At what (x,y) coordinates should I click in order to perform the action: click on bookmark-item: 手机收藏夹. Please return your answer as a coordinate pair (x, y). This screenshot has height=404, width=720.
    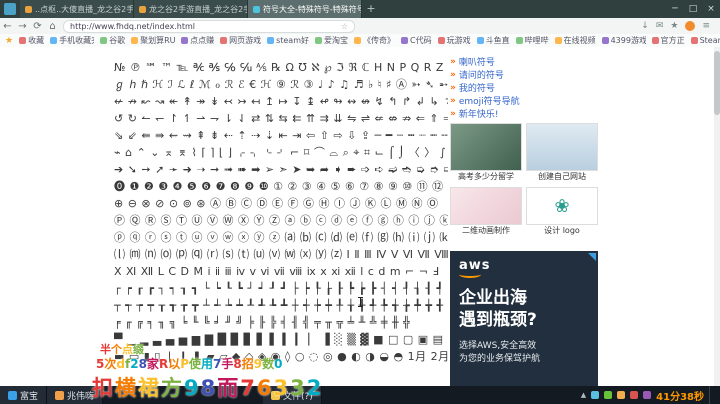
    Looking at the image, I should click on (72, 40).